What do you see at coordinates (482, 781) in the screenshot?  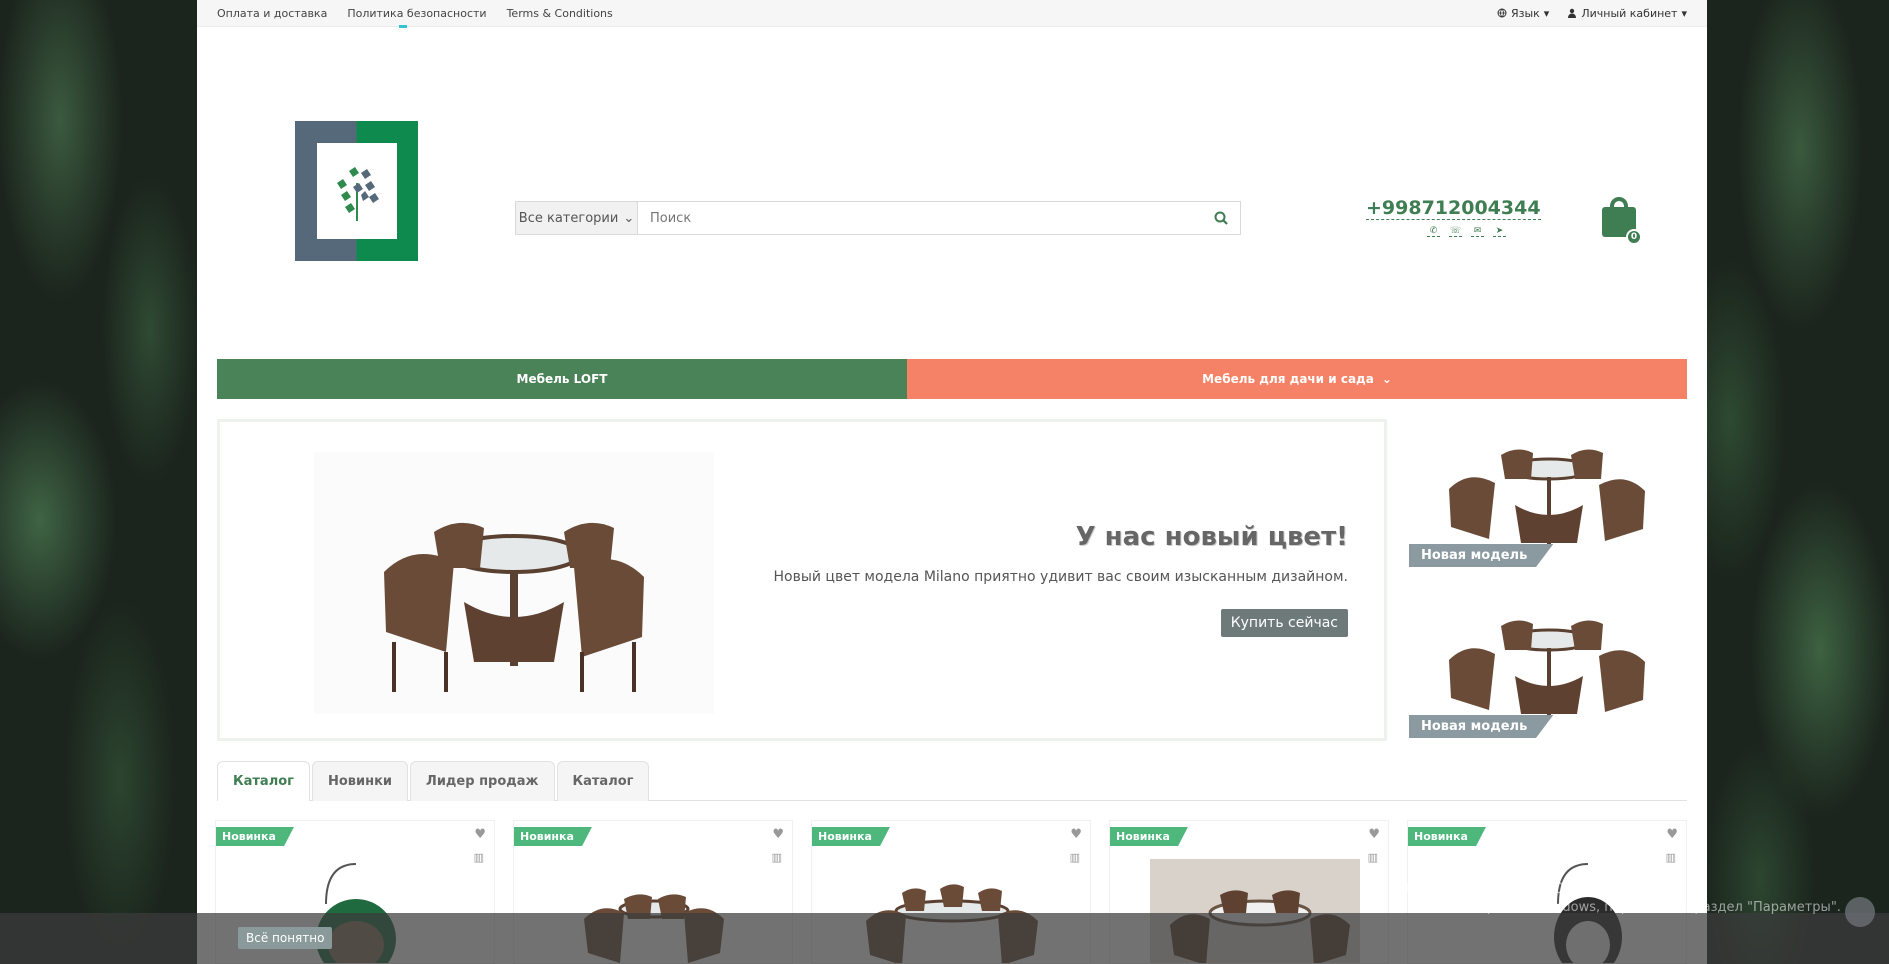 I see `tab-bestsellers: Лидер продаж` at bounding box center [482, 781].